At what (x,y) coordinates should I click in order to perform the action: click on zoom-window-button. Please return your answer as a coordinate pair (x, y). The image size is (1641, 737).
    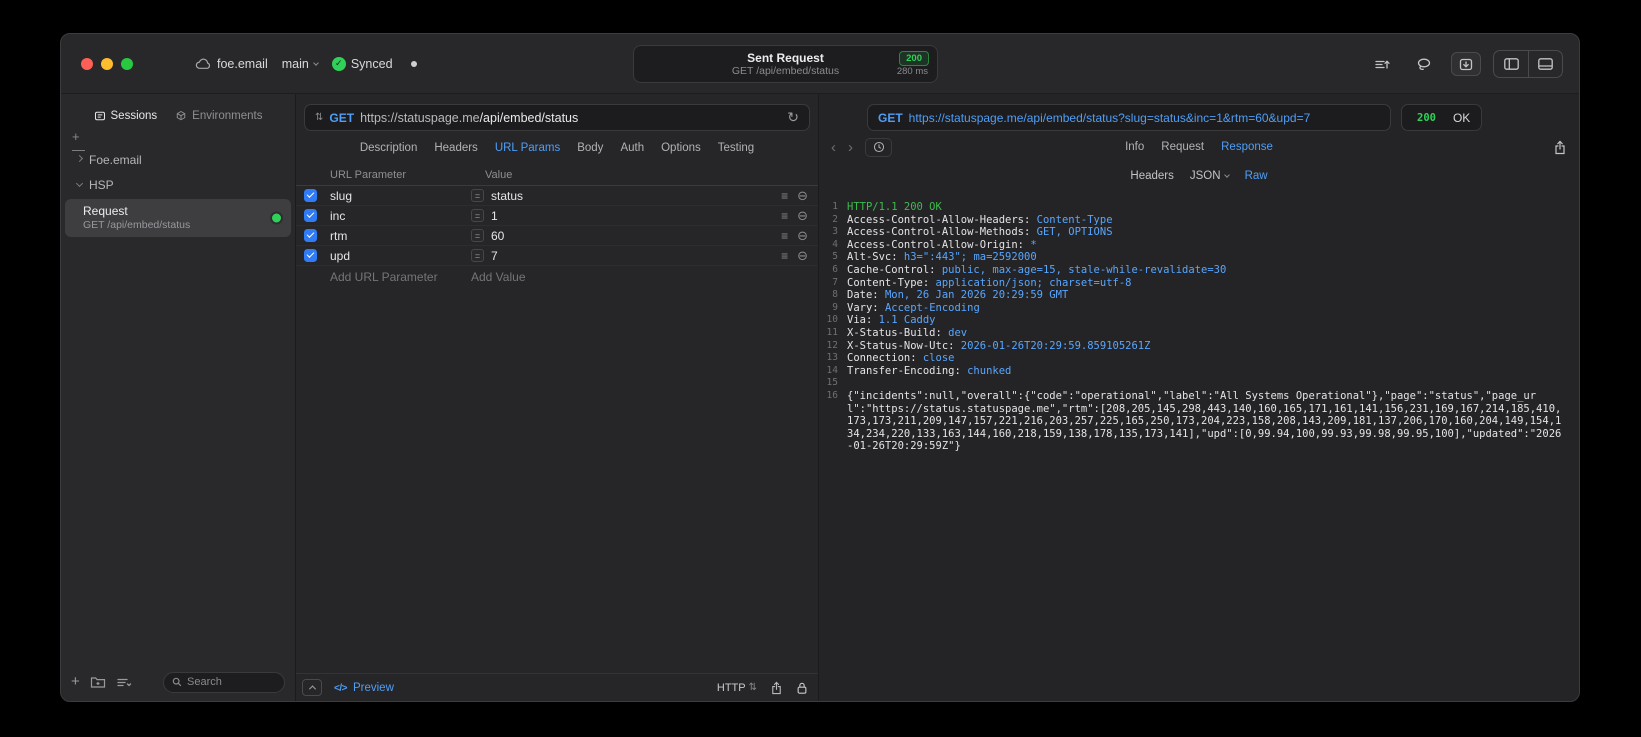
    Looking at the image, I should click on (127, 63).